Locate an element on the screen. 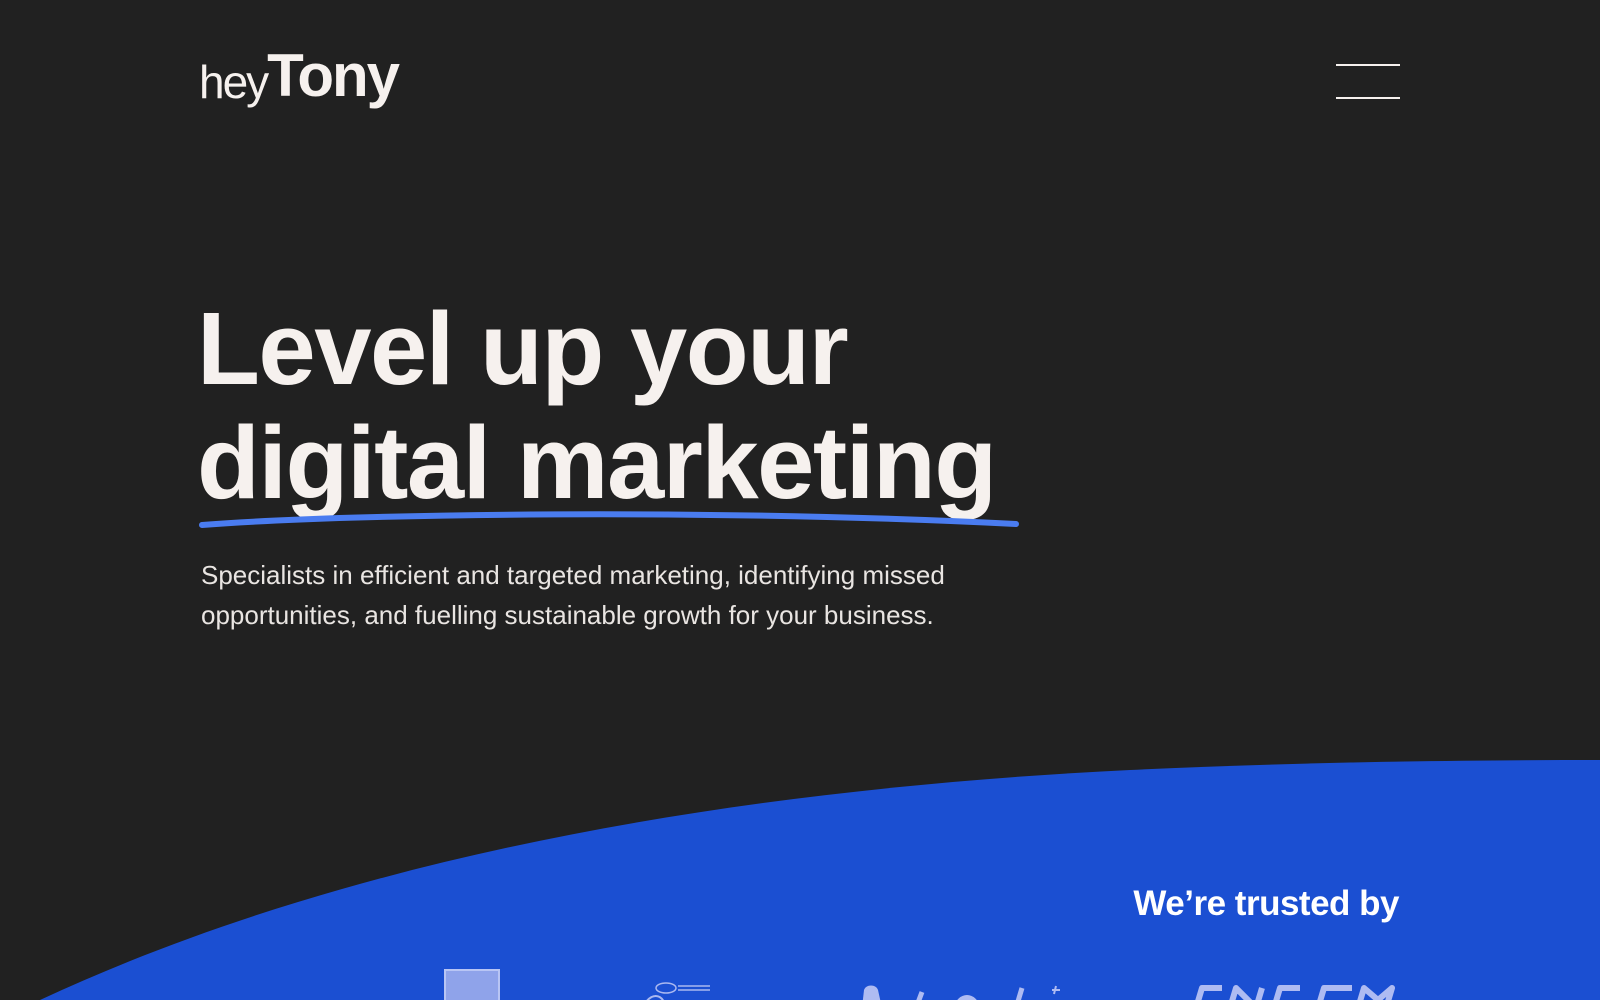  coca-cola-logo is located at coordinates (678, 991).